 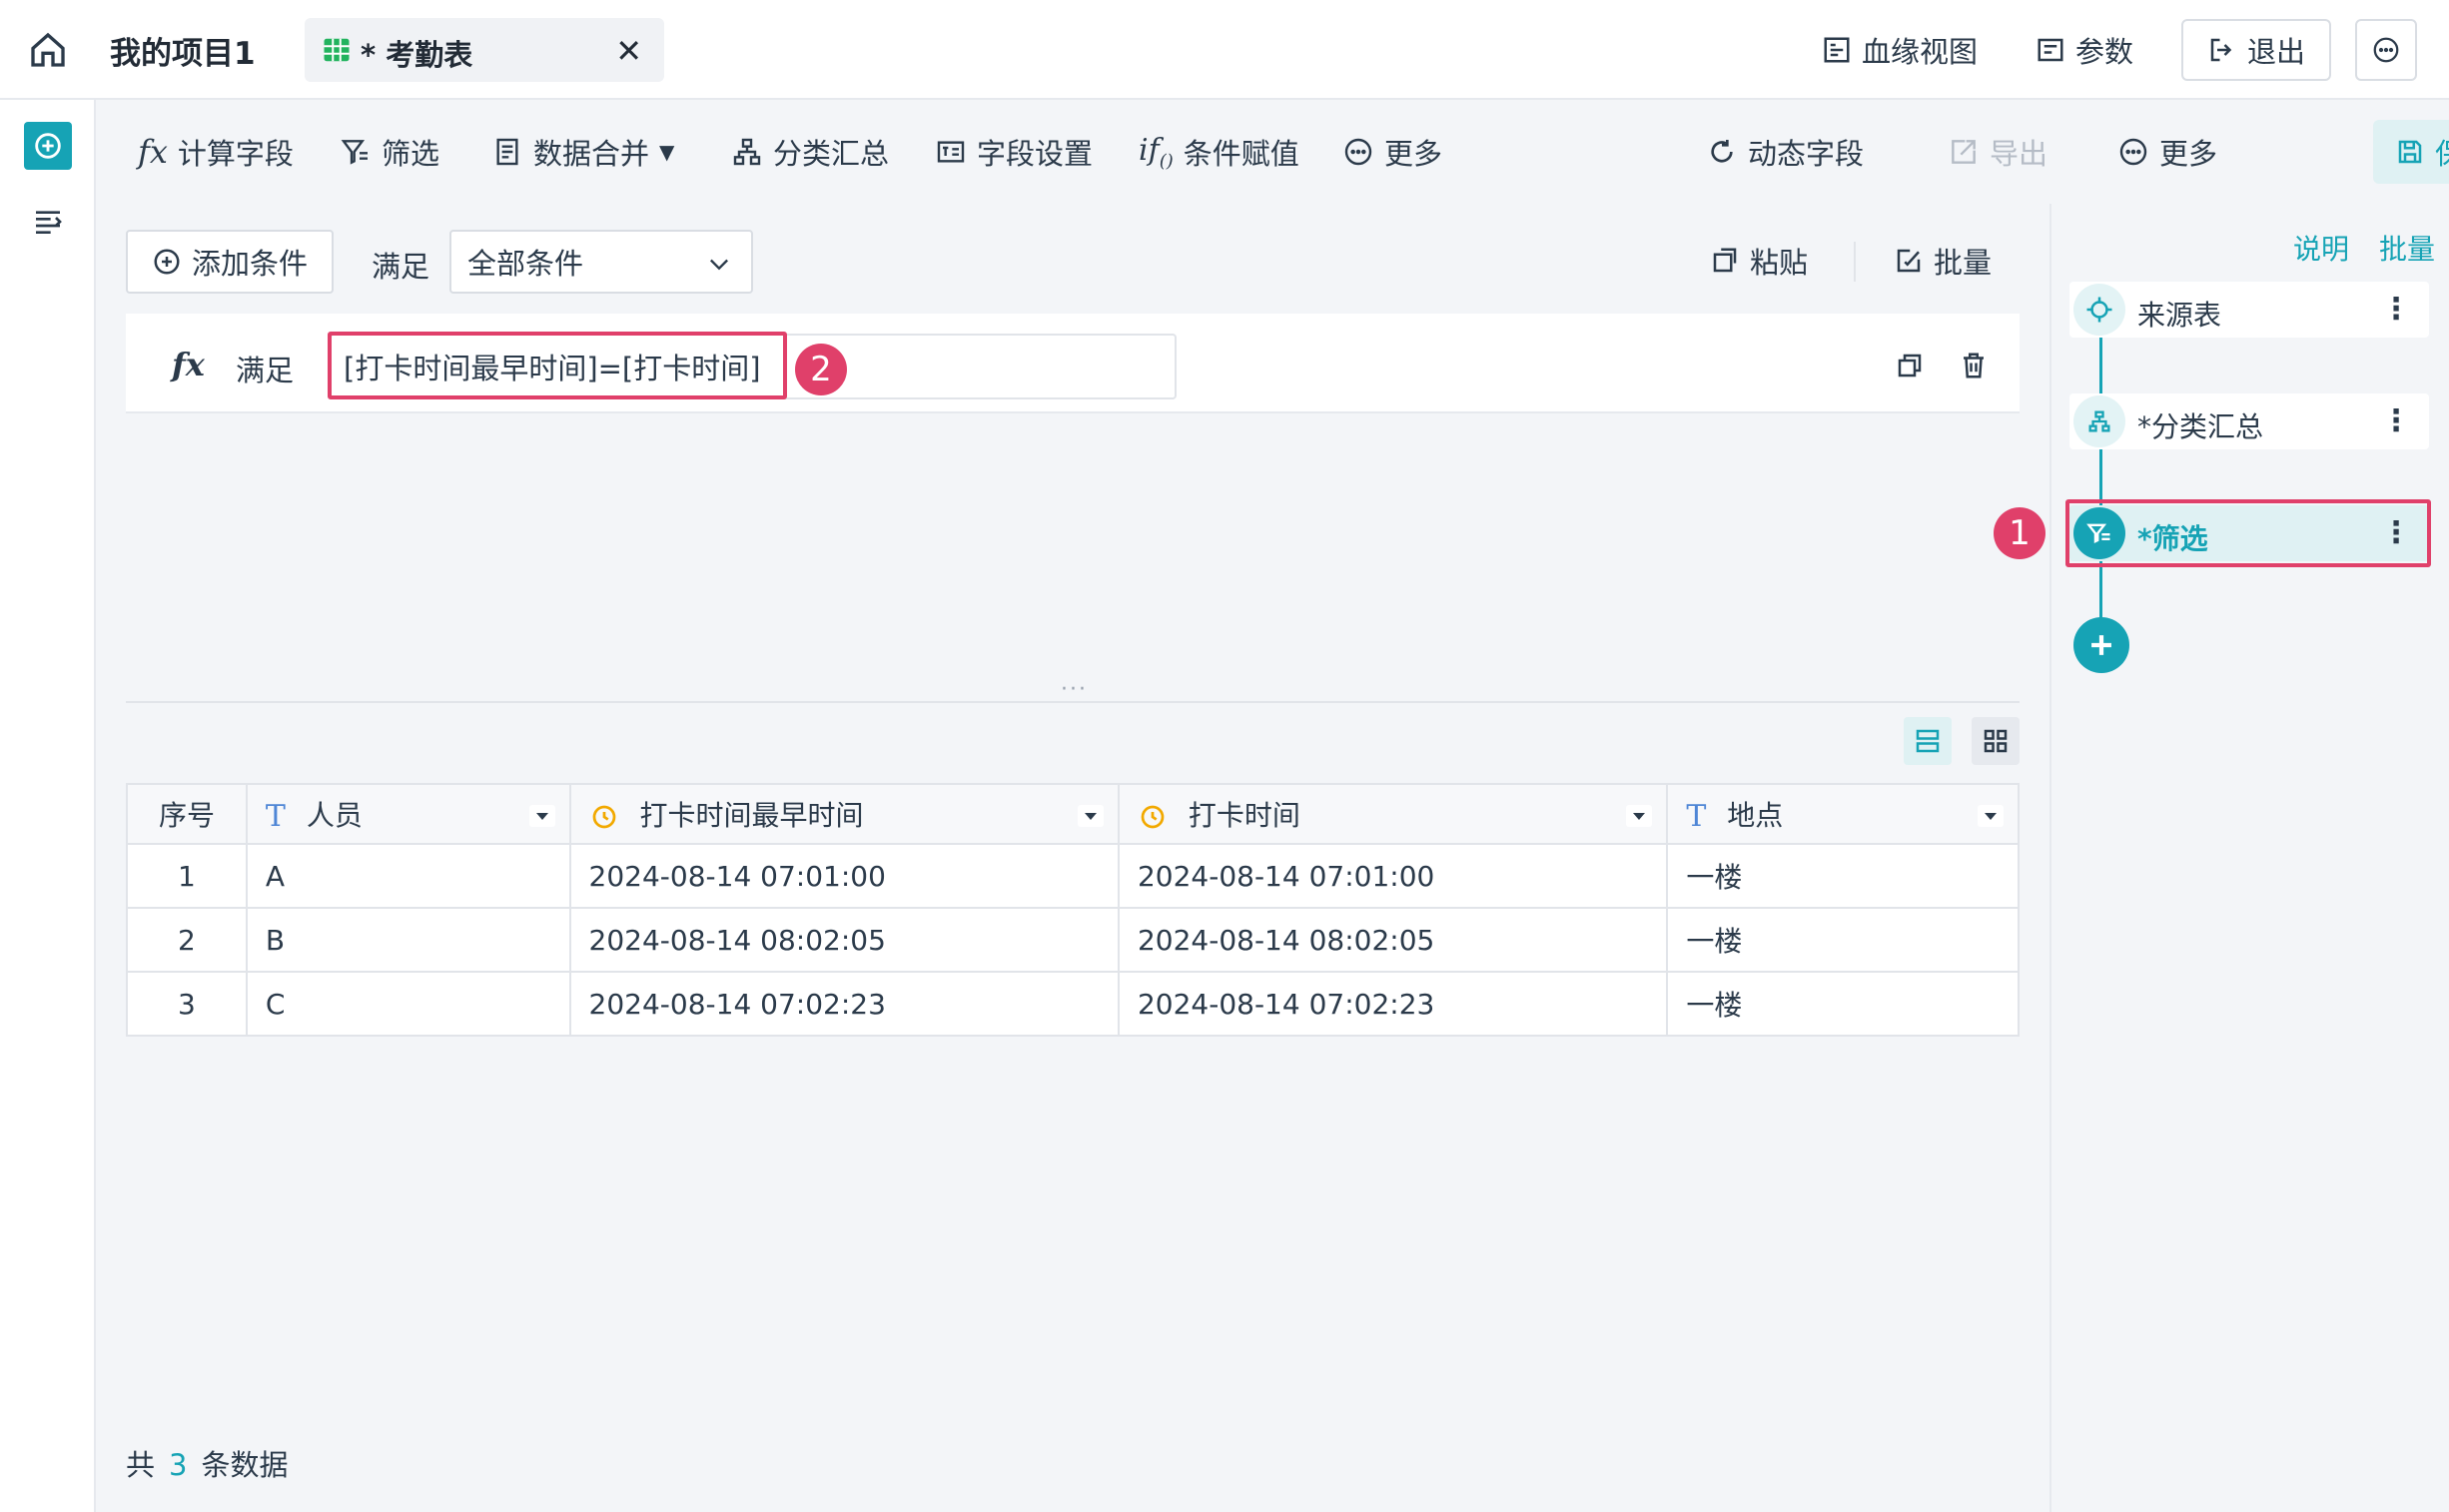 What do you see at coordinates (1928, 741) in the screenshot?
I see `table-view-icon` at bounding box center [1928, 741].